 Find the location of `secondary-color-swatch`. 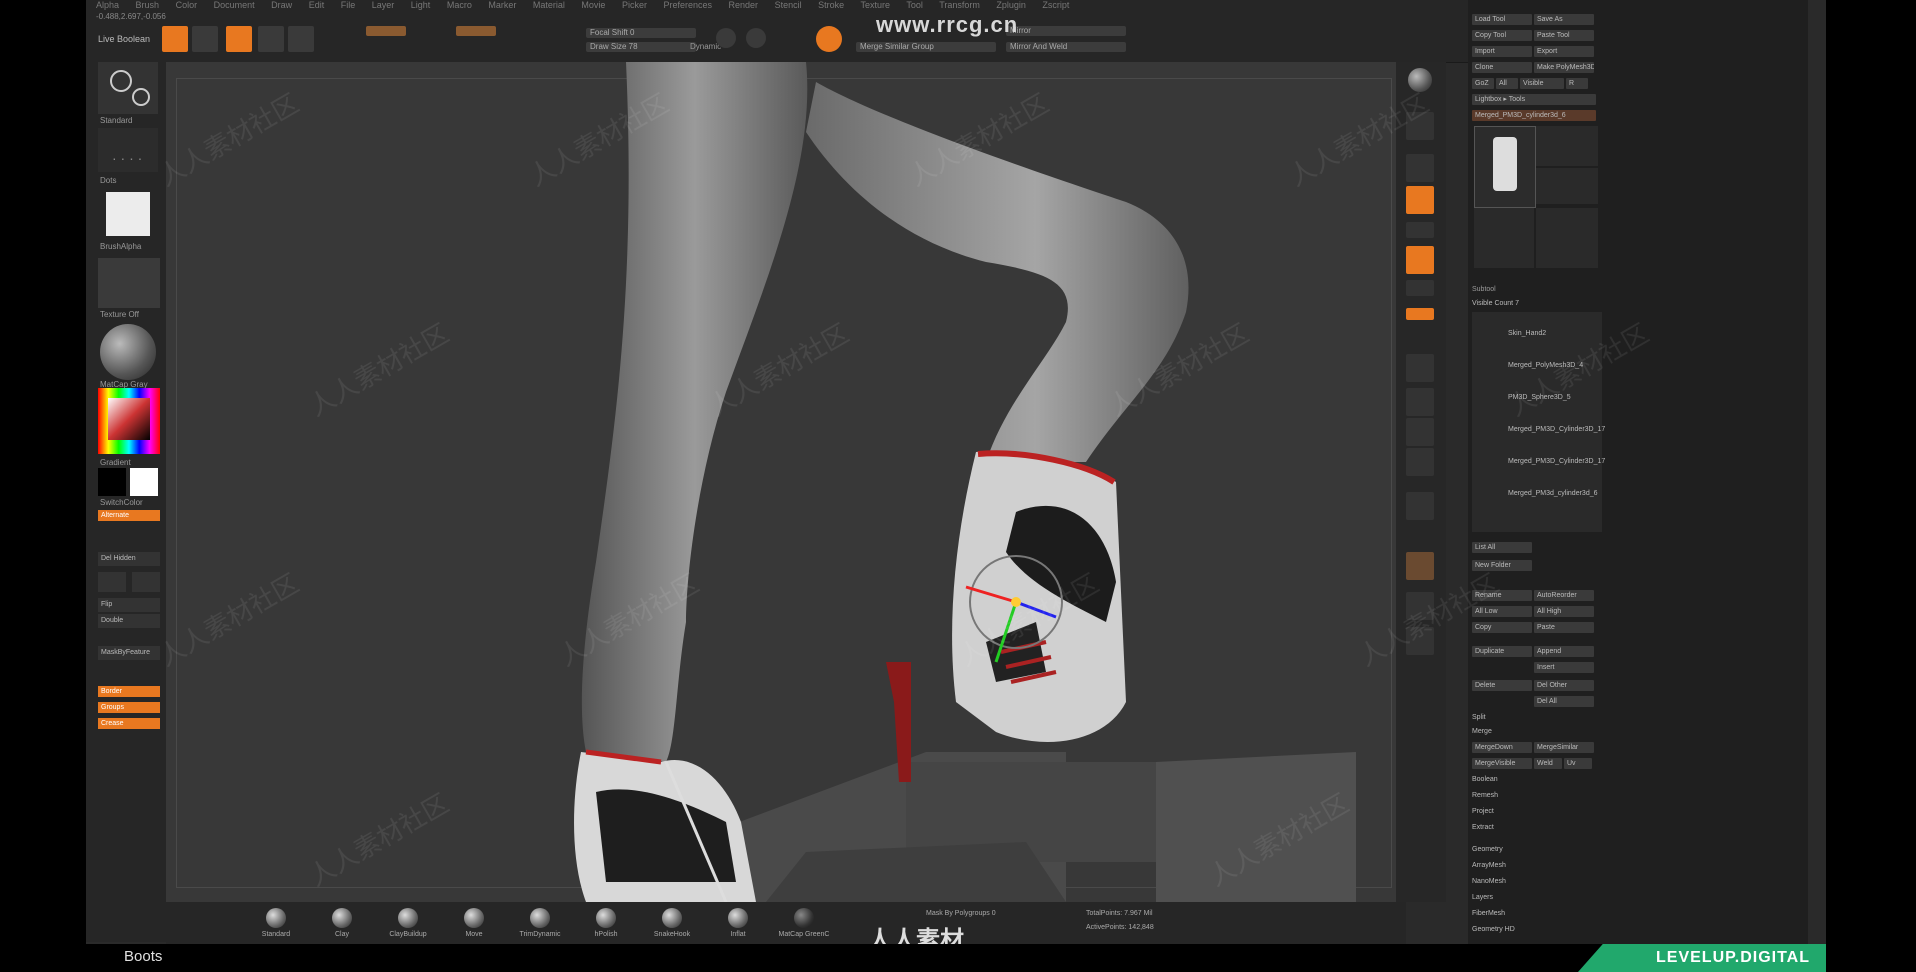

secondary-color-swatch is located at coordinates (112, 482).